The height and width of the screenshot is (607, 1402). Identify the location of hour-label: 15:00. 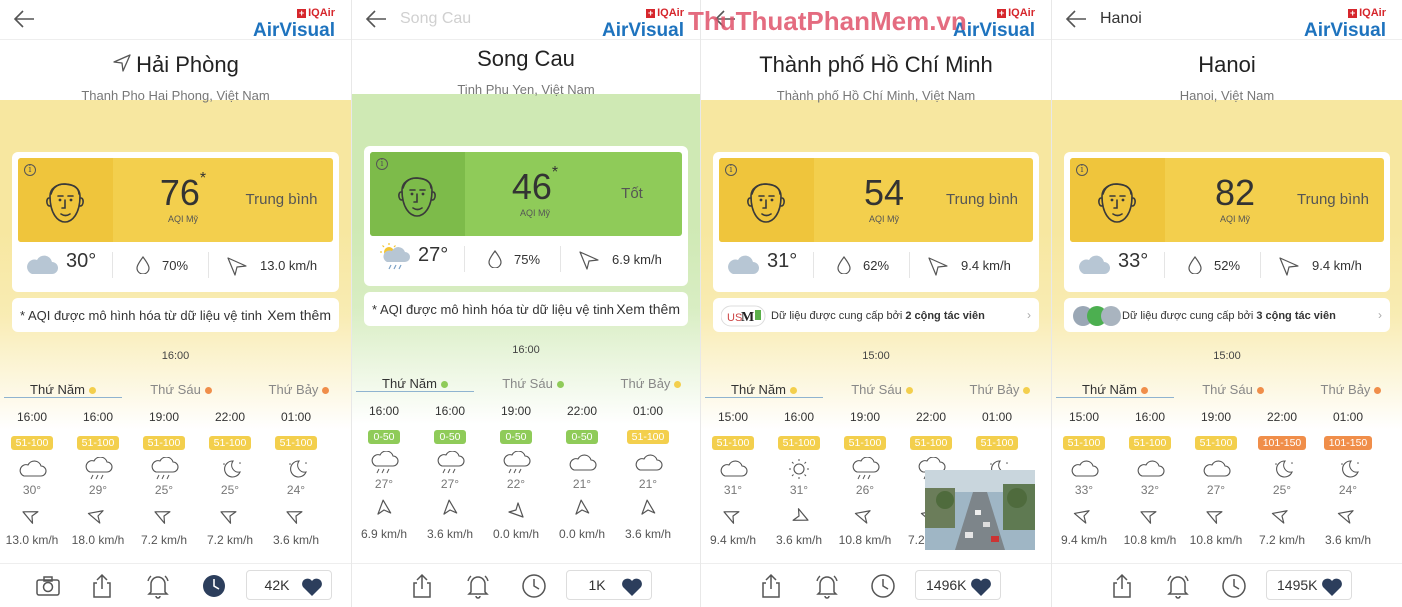
(1084, 417).